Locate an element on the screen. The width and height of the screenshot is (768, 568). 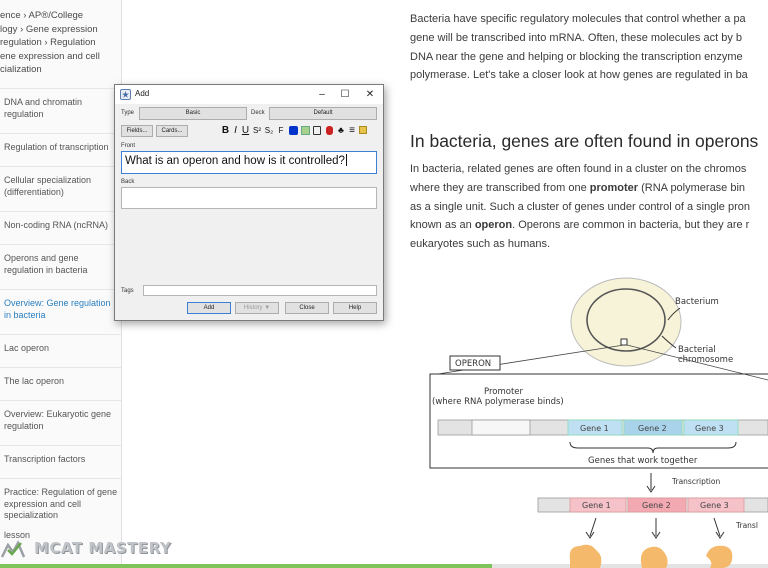
format-toolbar: B I U S² S₂ F ♣ ≡ is located at coordinates (300, 131).